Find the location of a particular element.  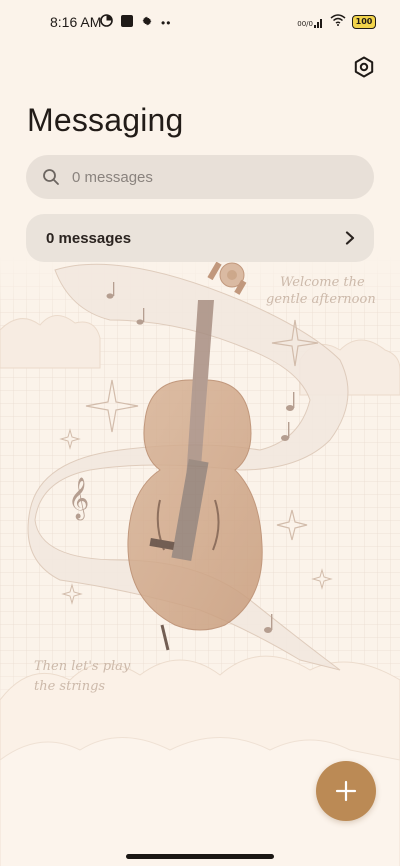

signal-icon: 00/0 is located at coordinates (310, 22).